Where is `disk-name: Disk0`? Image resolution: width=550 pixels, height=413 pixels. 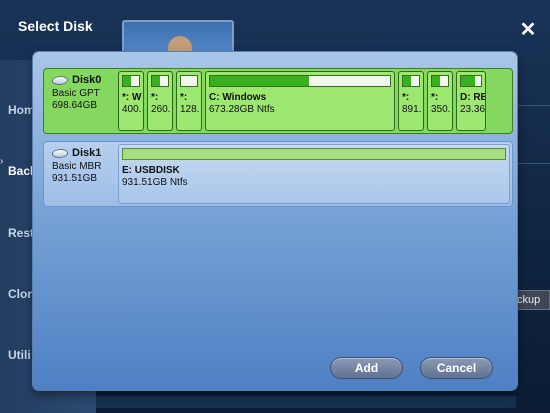
disk-name: Disk0 is located at coordinates (87, 80).